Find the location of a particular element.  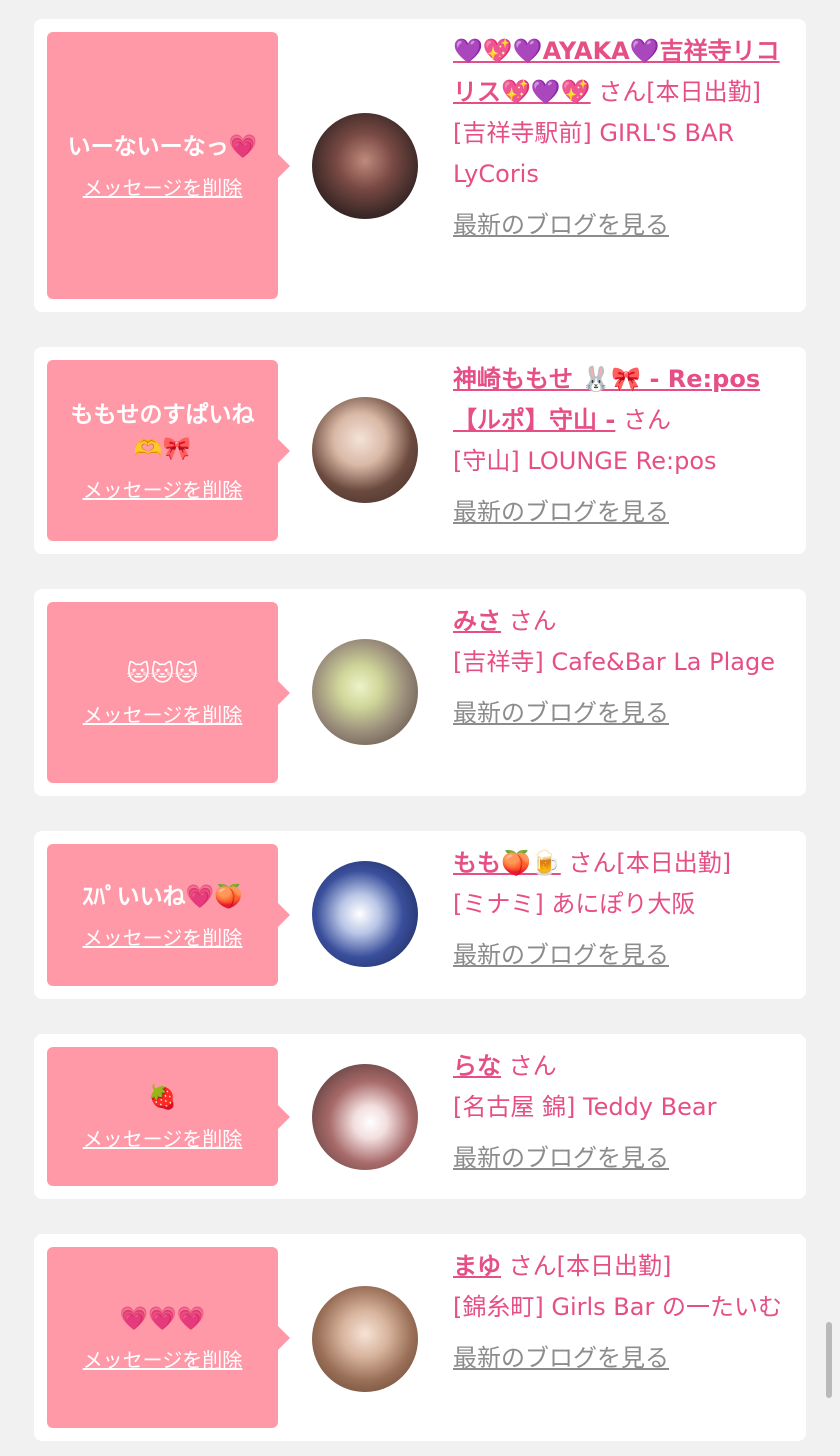

message-bubble: ｽﾊﾟいいね💗🍑 メッセージを削除 is located at coordinates (168, 915).